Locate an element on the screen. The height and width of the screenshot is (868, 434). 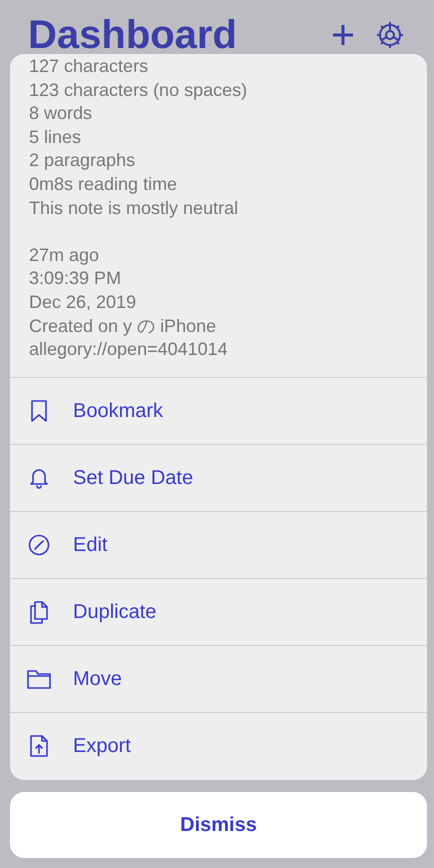
bookmark-icon is located at coordinates (39, 411).